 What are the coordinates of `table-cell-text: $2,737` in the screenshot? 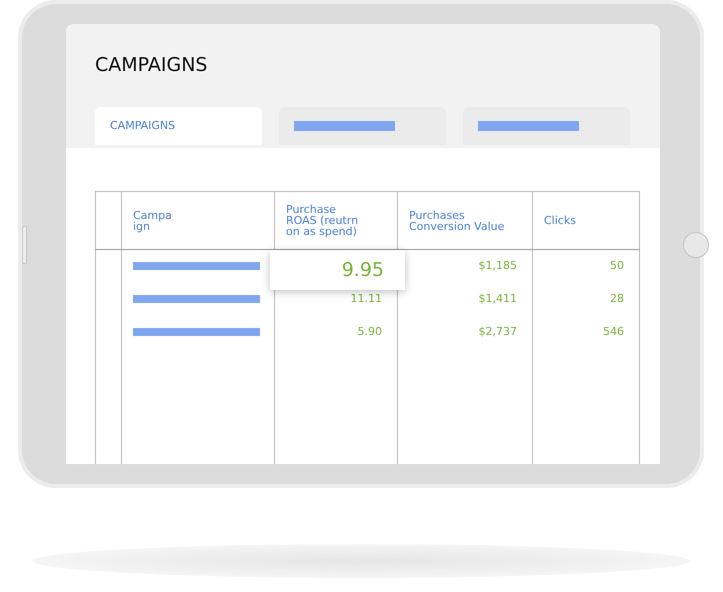 It's located at (497, 332).